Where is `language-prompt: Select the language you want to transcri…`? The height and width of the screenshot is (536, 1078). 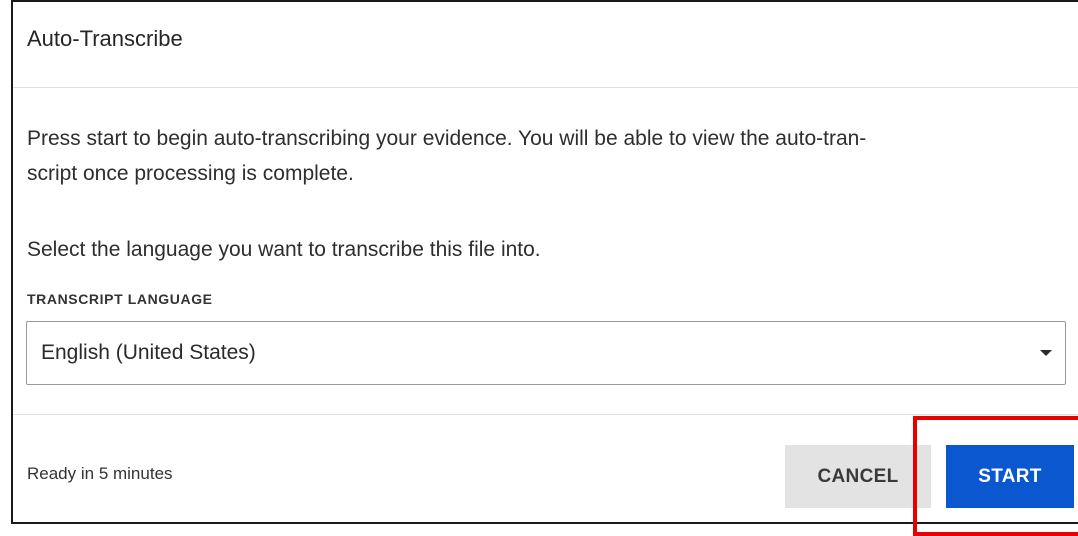
language-prompt: Select the language you want to transcri… is located at coordinates (284, 249).